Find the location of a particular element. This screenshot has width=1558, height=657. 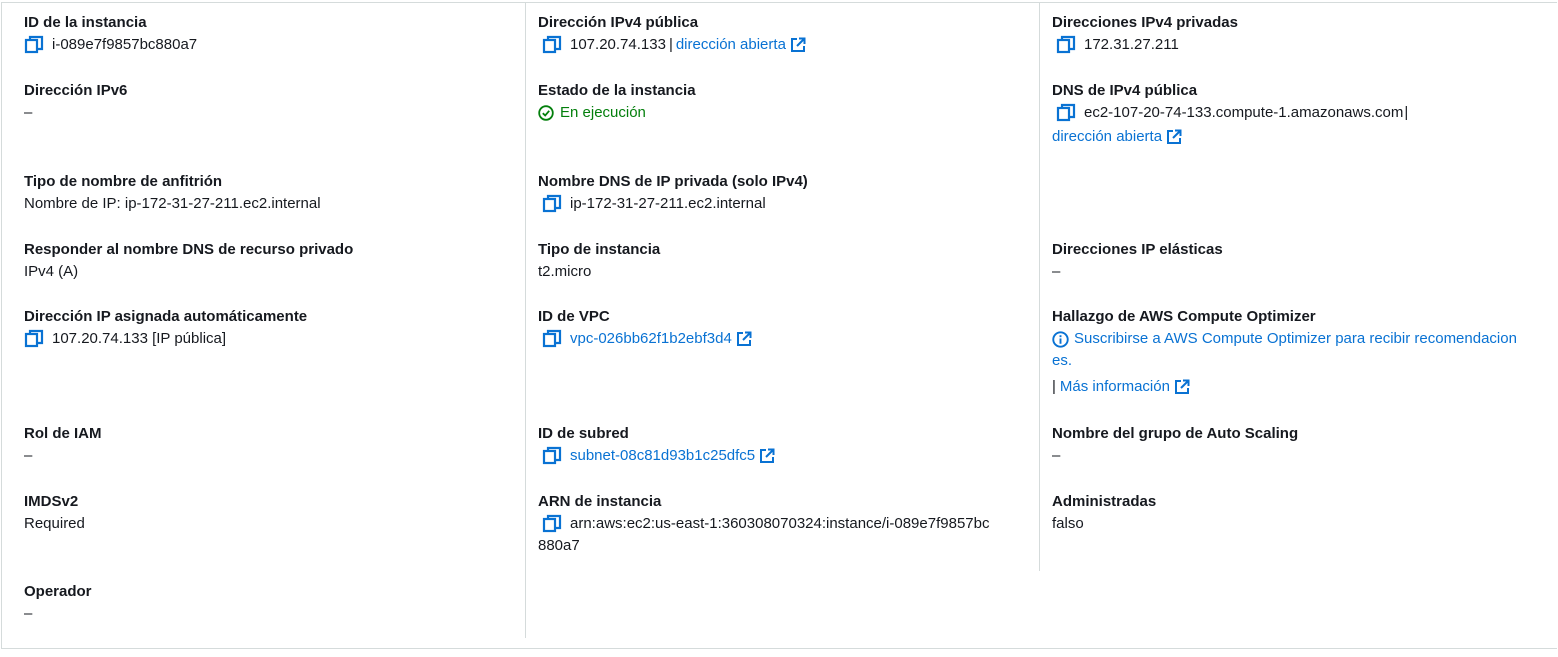

field-label: DNS de IPv4 pública is located at coordinates (1125, 90).